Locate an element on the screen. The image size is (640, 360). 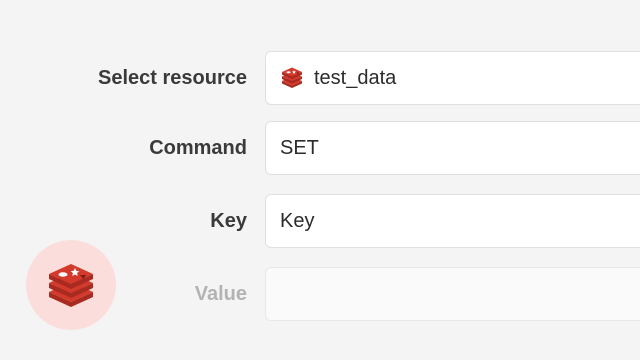
redis-logo is located at coordinates (71, 285).